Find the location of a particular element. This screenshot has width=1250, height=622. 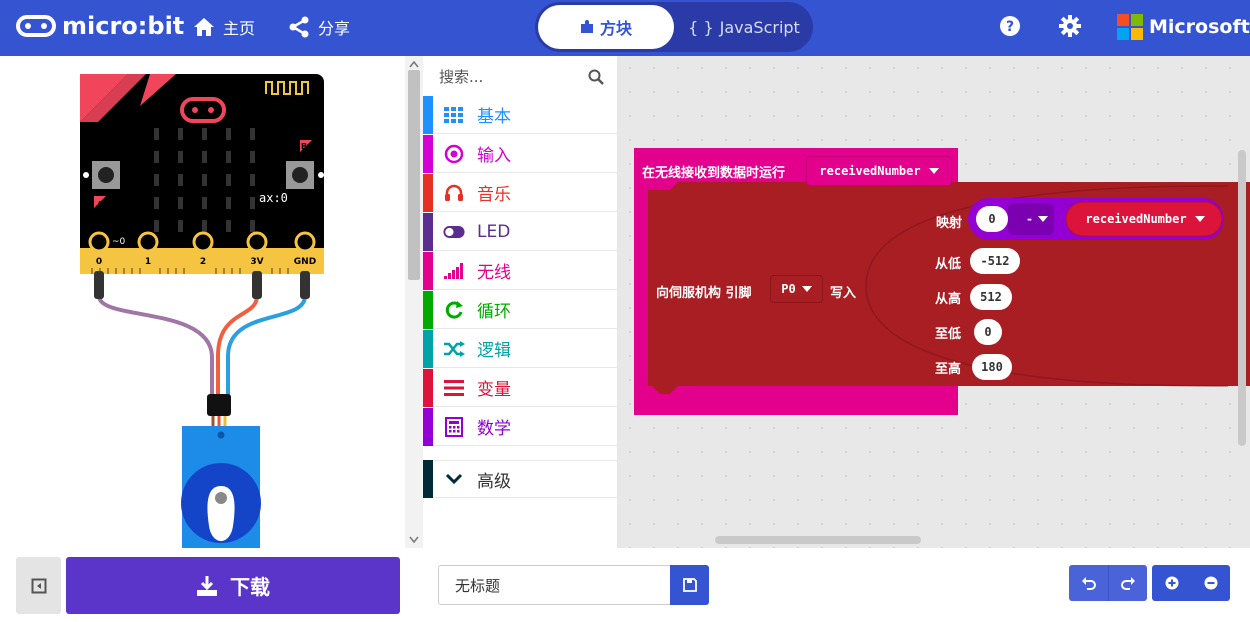

category-6: 逻辑 is located at coordinates (520, 348).